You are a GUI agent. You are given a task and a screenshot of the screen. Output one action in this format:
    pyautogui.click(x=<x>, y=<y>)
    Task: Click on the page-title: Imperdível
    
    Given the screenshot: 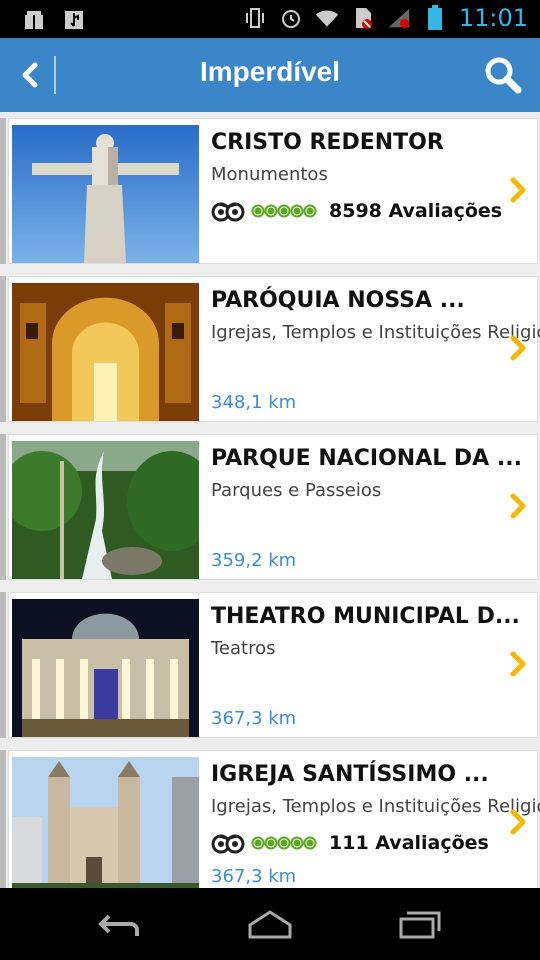 What is the action you would take?
    pyautogui.click(x=270, y=71)
    